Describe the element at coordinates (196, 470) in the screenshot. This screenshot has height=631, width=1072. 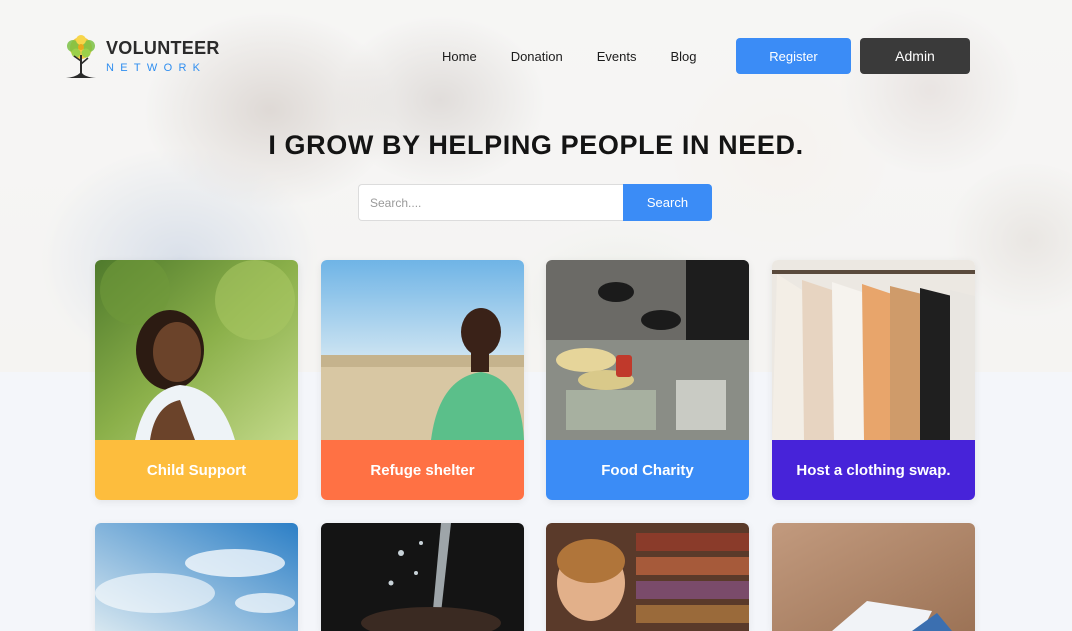
I see `card-title: Child Support` at that location.